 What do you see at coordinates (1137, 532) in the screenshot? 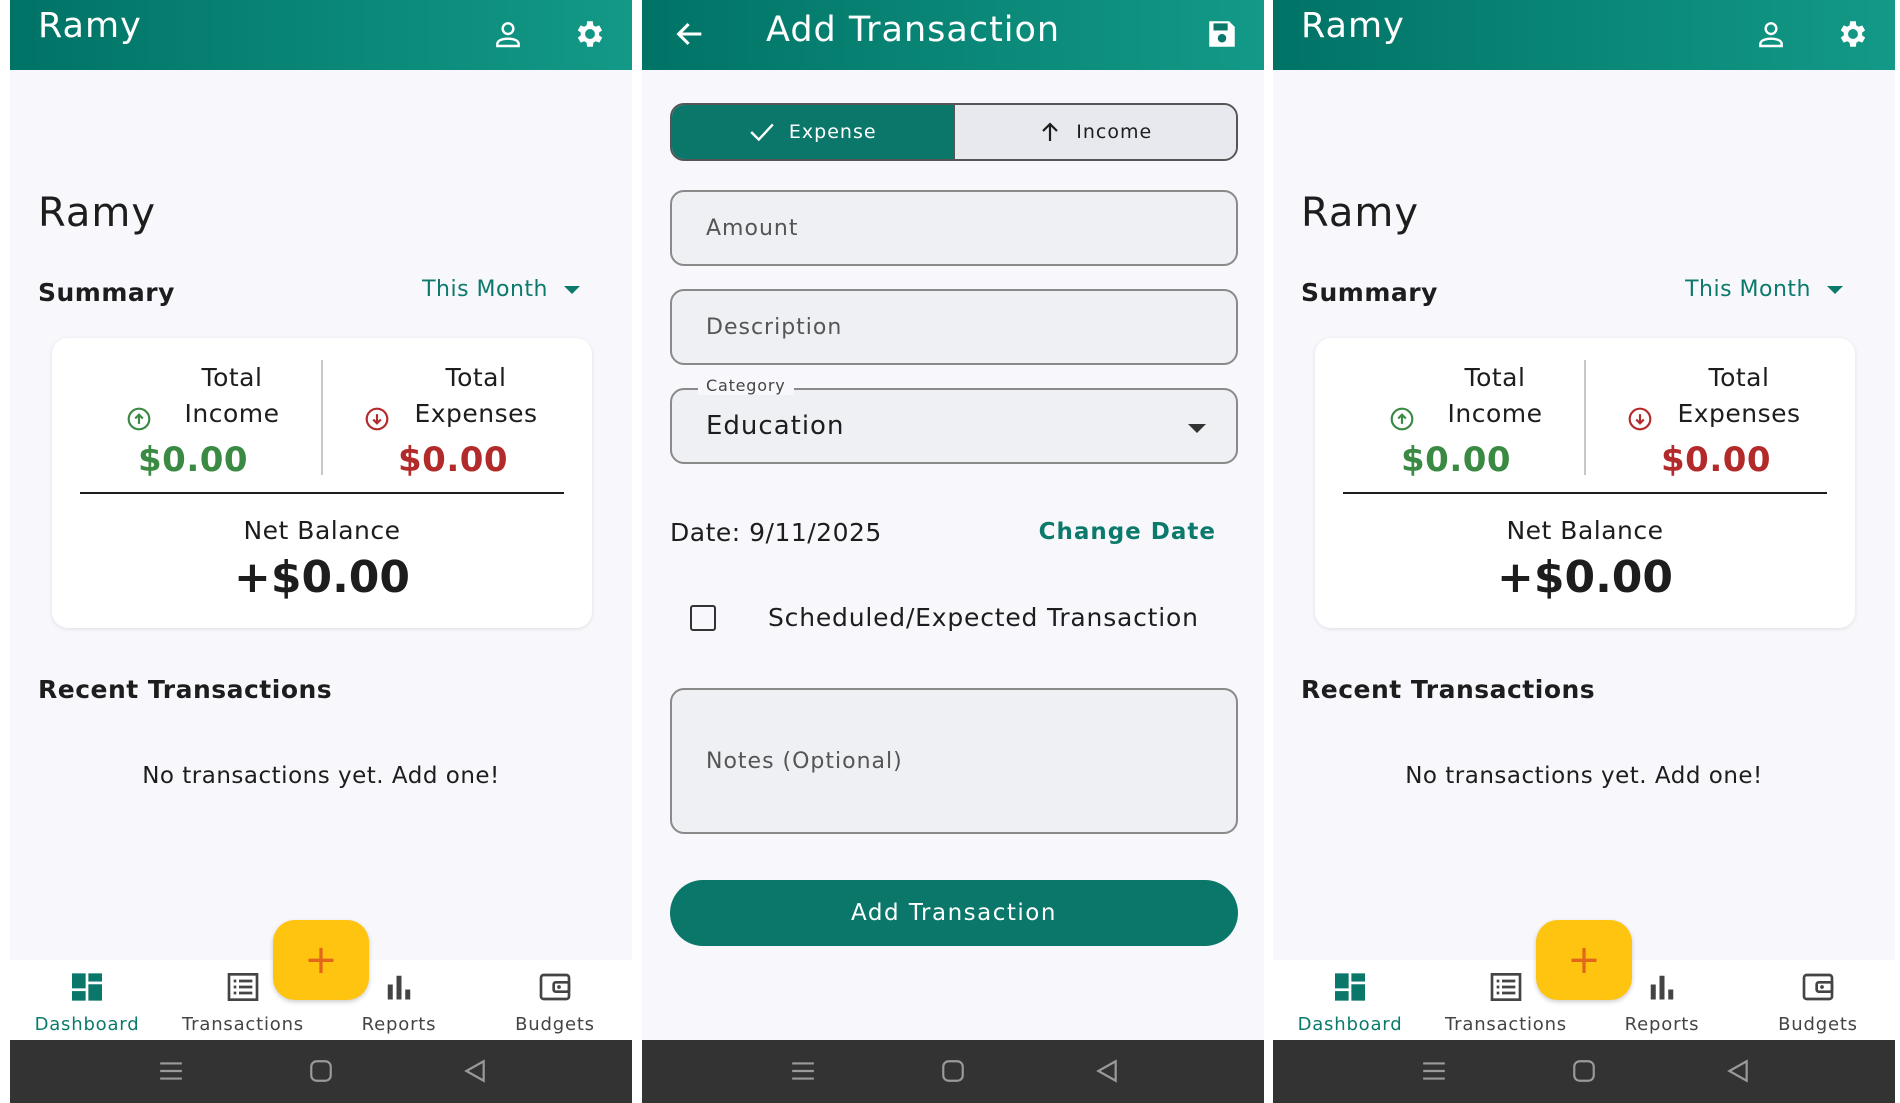
I see `change-date-button: Change Date` at bounding box center [1137, 532].